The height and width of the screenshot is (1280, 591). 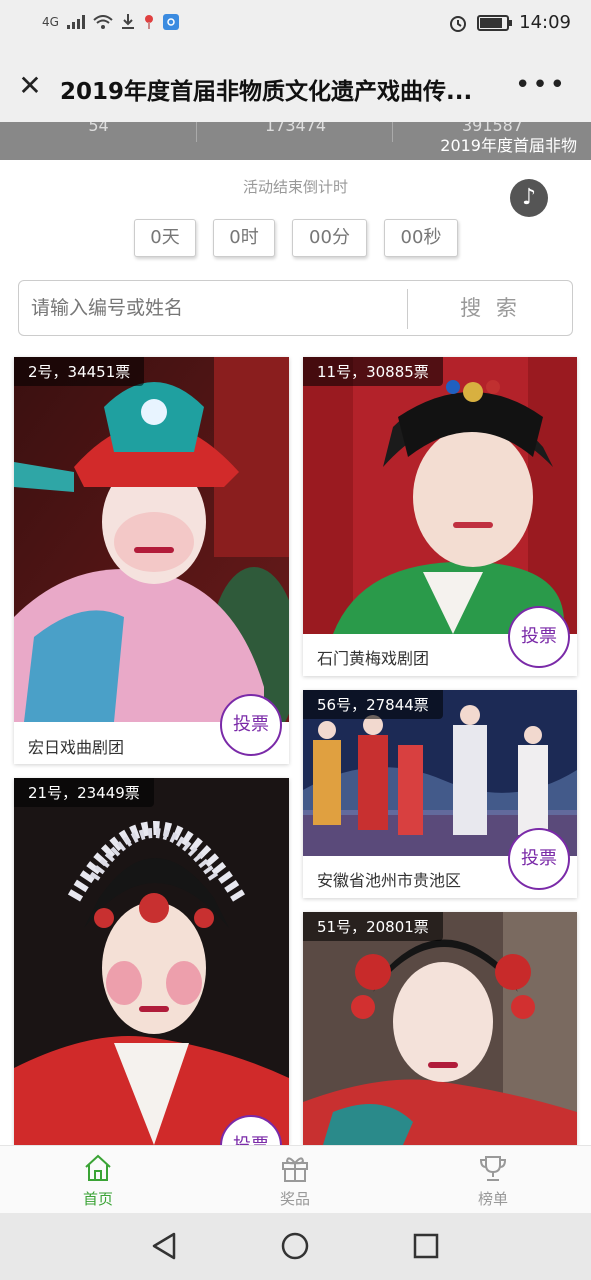 I want to click on status-bar: 4G 14:09, so click(x=295, y=25).